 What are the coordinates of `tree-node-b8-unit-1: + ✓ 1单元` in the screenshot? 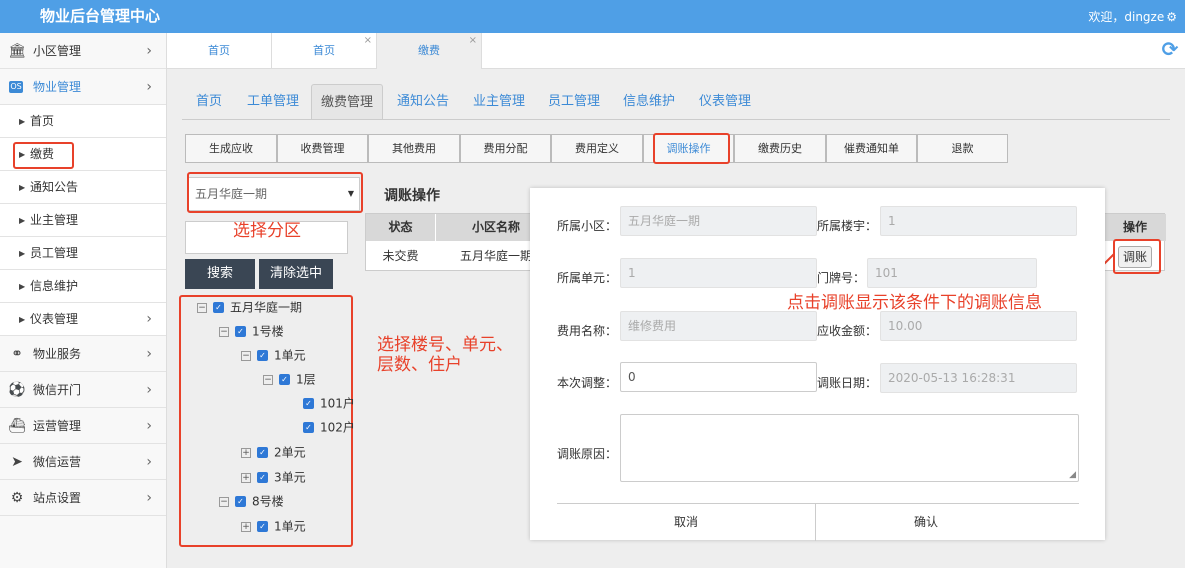 It's located at (273, 526).